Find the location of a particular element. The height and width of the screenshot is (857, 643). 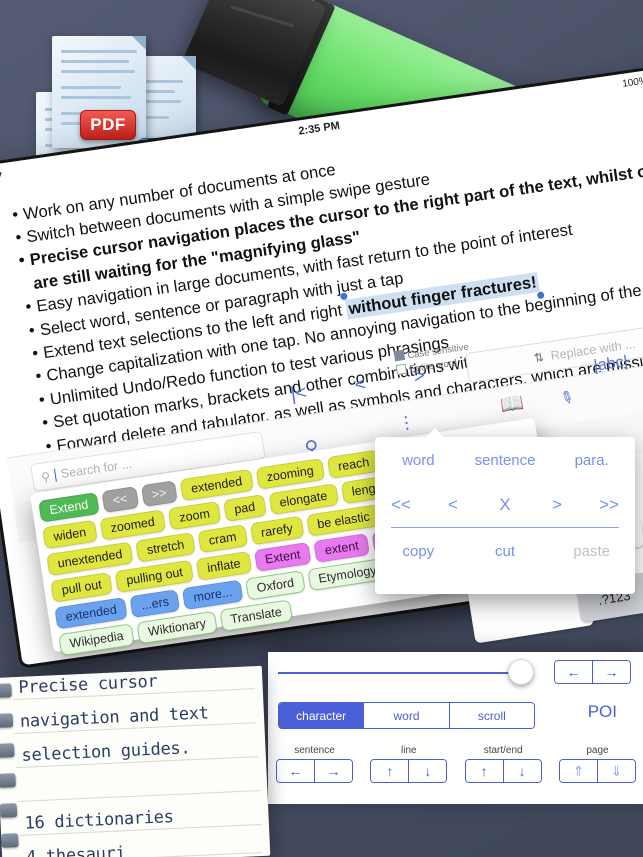

char-arrows-group: ← → is located at coordinates (592, 672).